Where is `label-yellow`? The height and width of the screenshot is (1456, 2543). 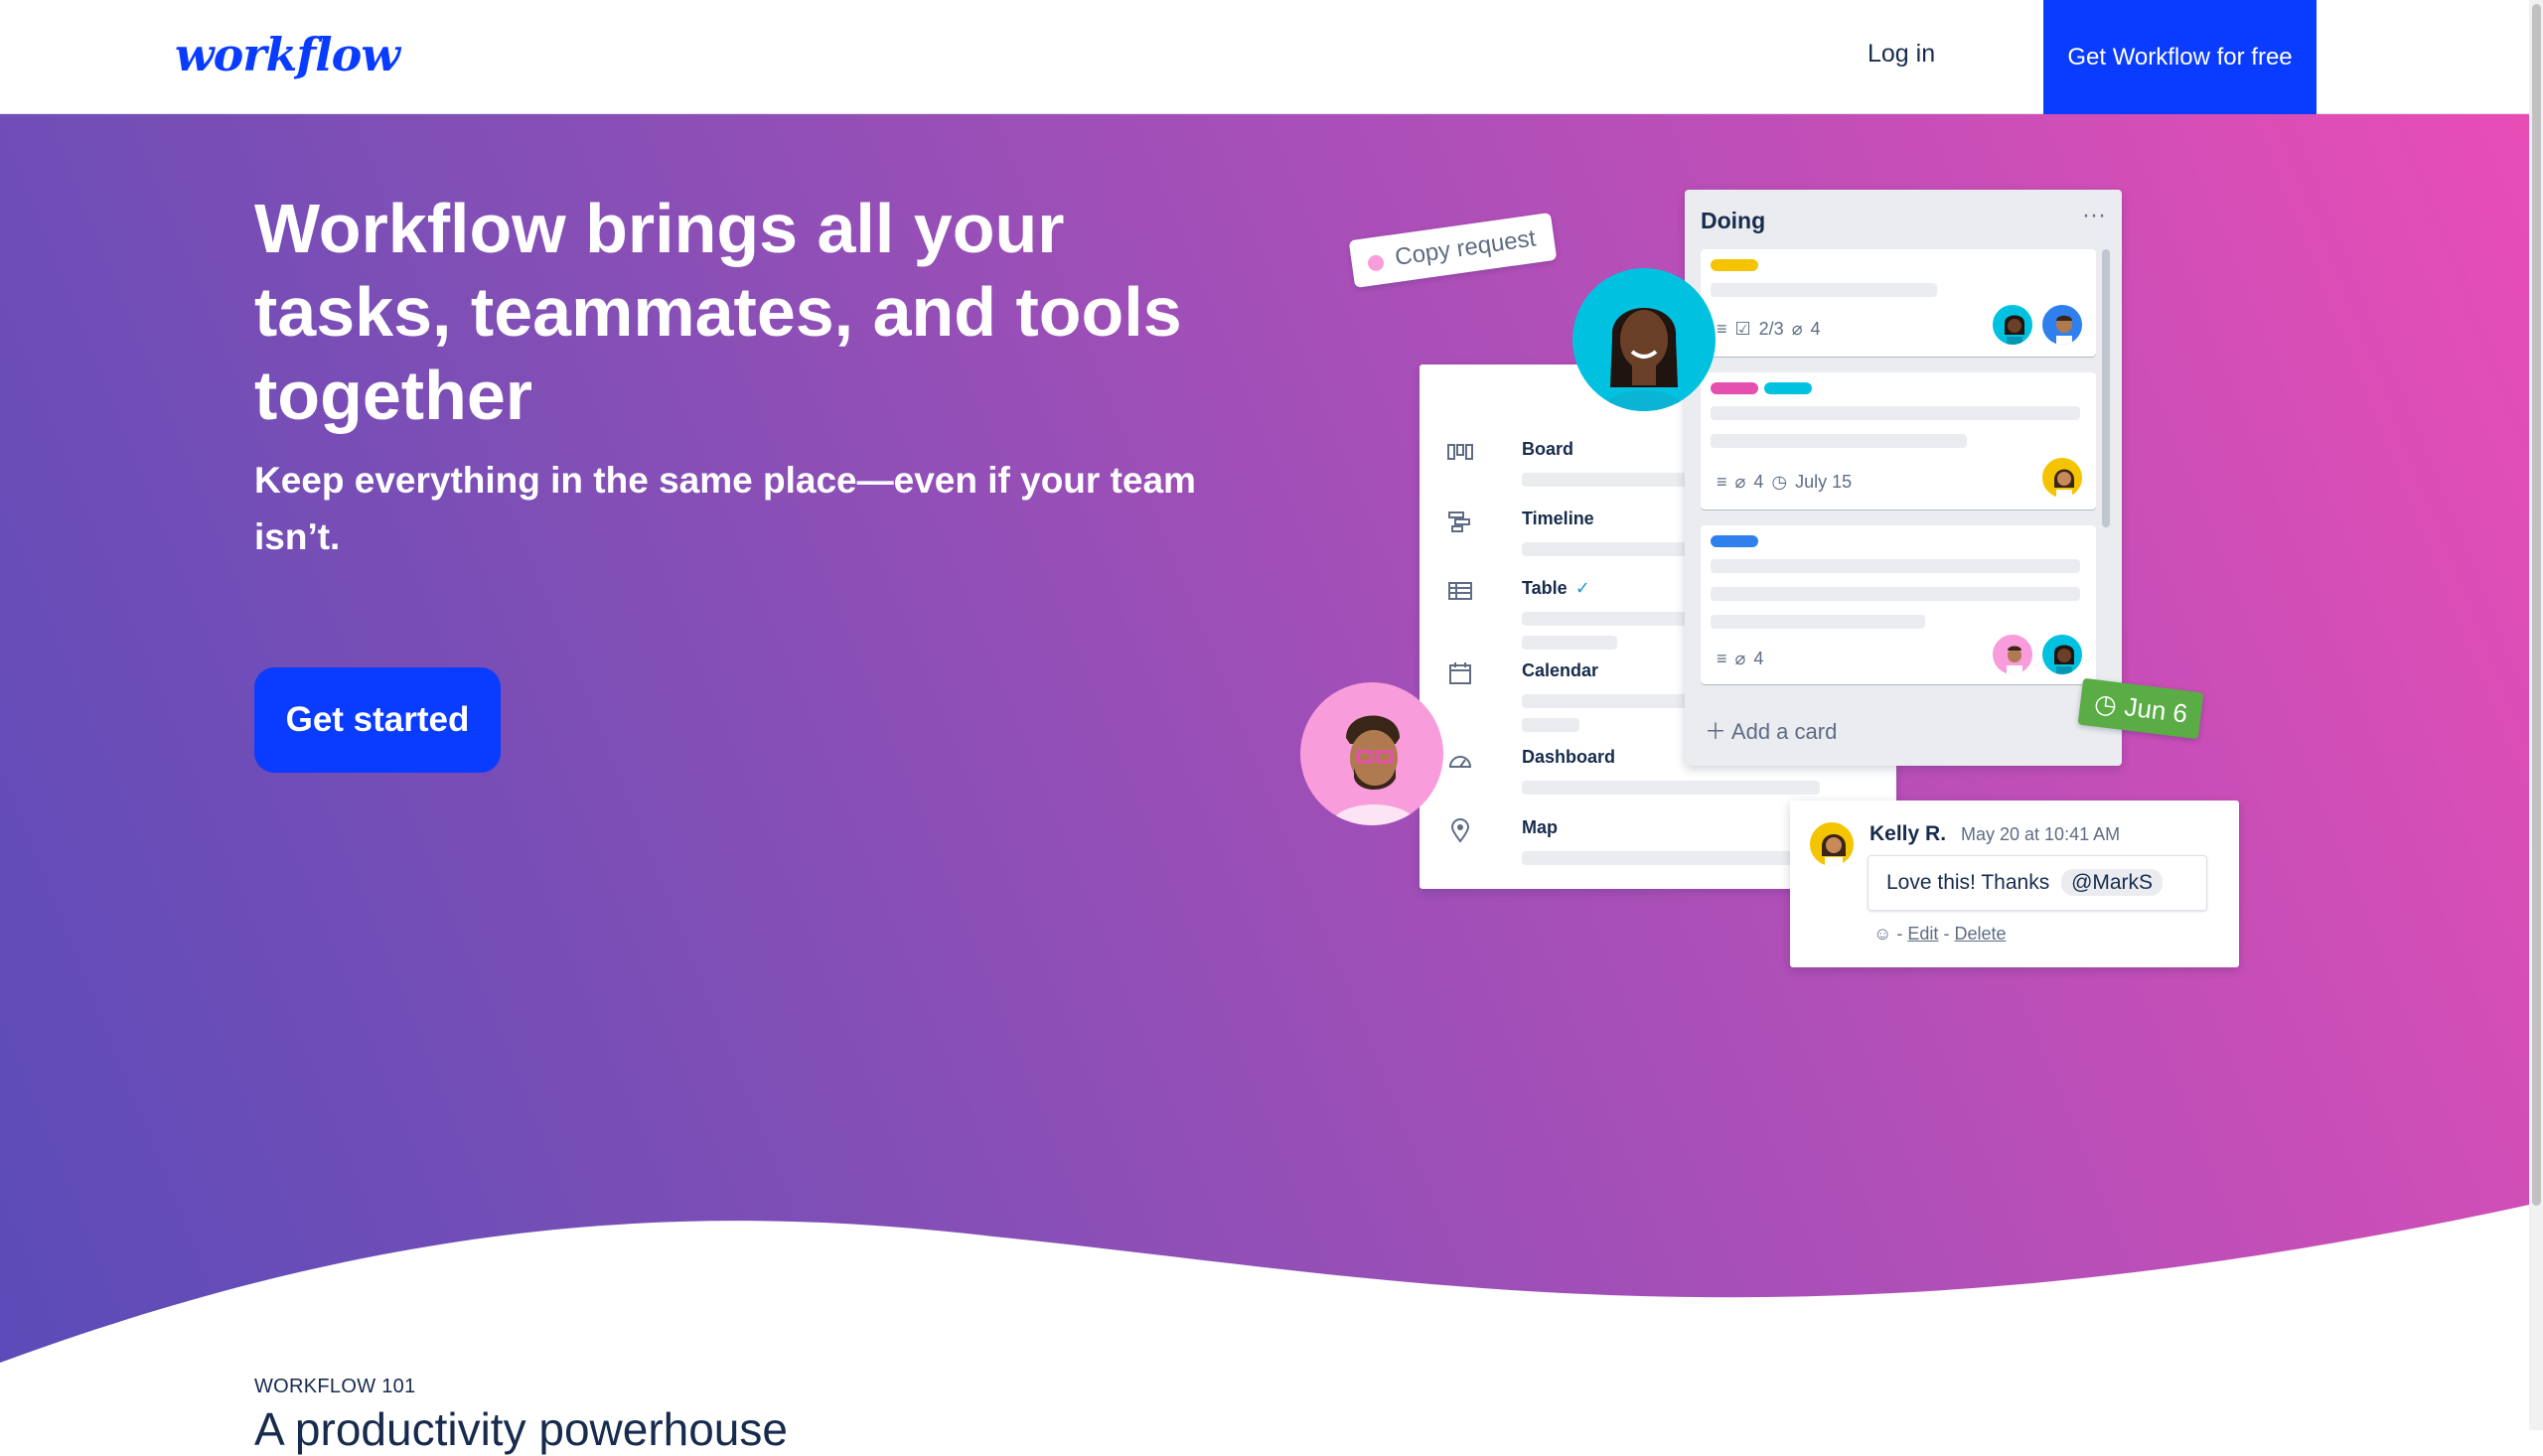 label-yellow is located at coordinates (1734, 265).